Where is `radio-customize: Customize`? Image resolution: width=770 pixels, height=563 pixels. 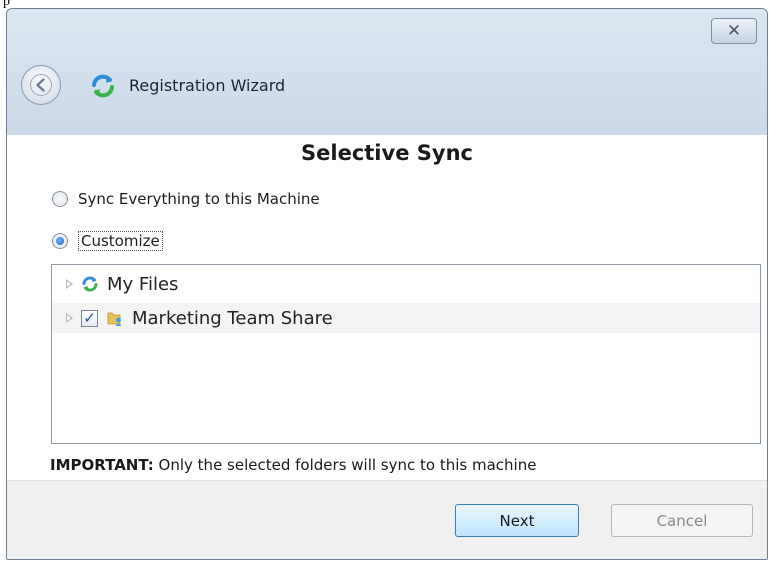 radio-customize: Customize is located at coordinates (107, 241).